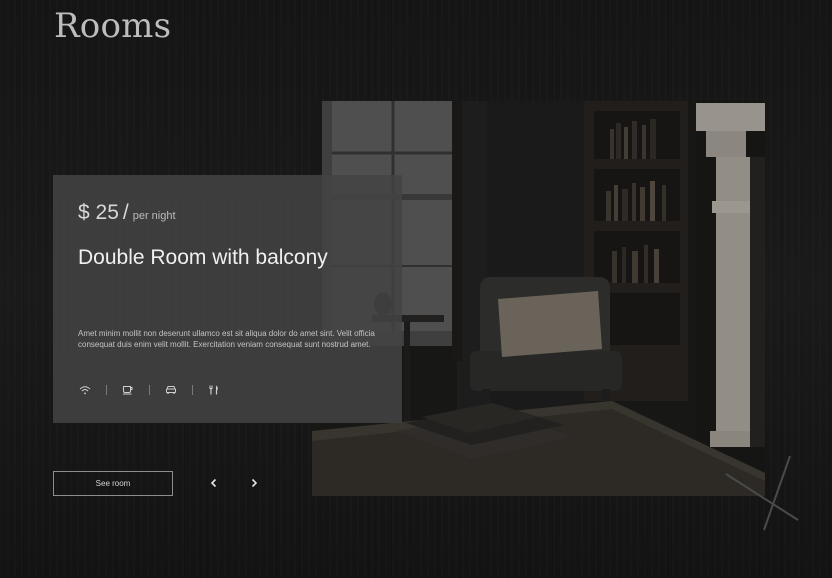 Image resolution: width=832 pixels, height=578 pixels. What do you see at coordinates (128, 390) in the screenshot?
I see `coffee-cup-icon` at bounding box center [128, 390].